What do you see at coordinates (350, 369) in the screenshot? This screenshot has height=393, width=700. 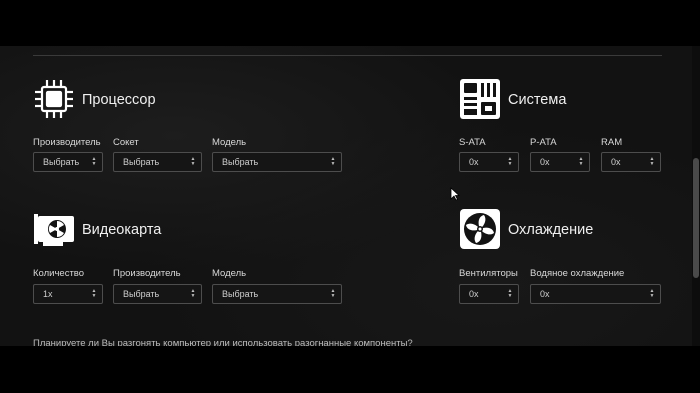 I see `bottom-letterbox` at bounding box center [350, 369].